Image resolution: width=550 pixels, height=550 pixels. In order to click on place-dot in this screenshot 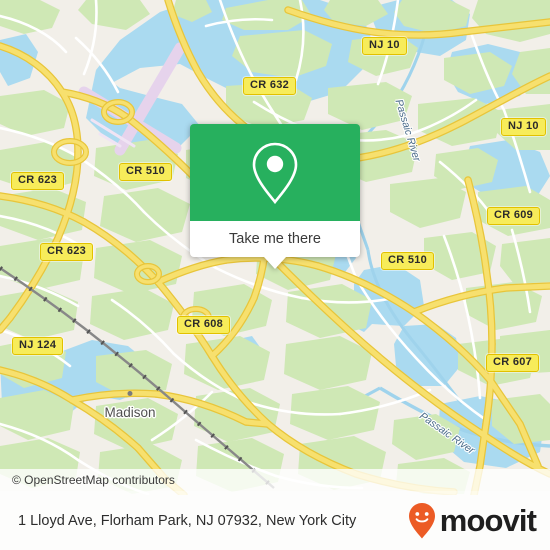, I will do `click(130, 393)`.